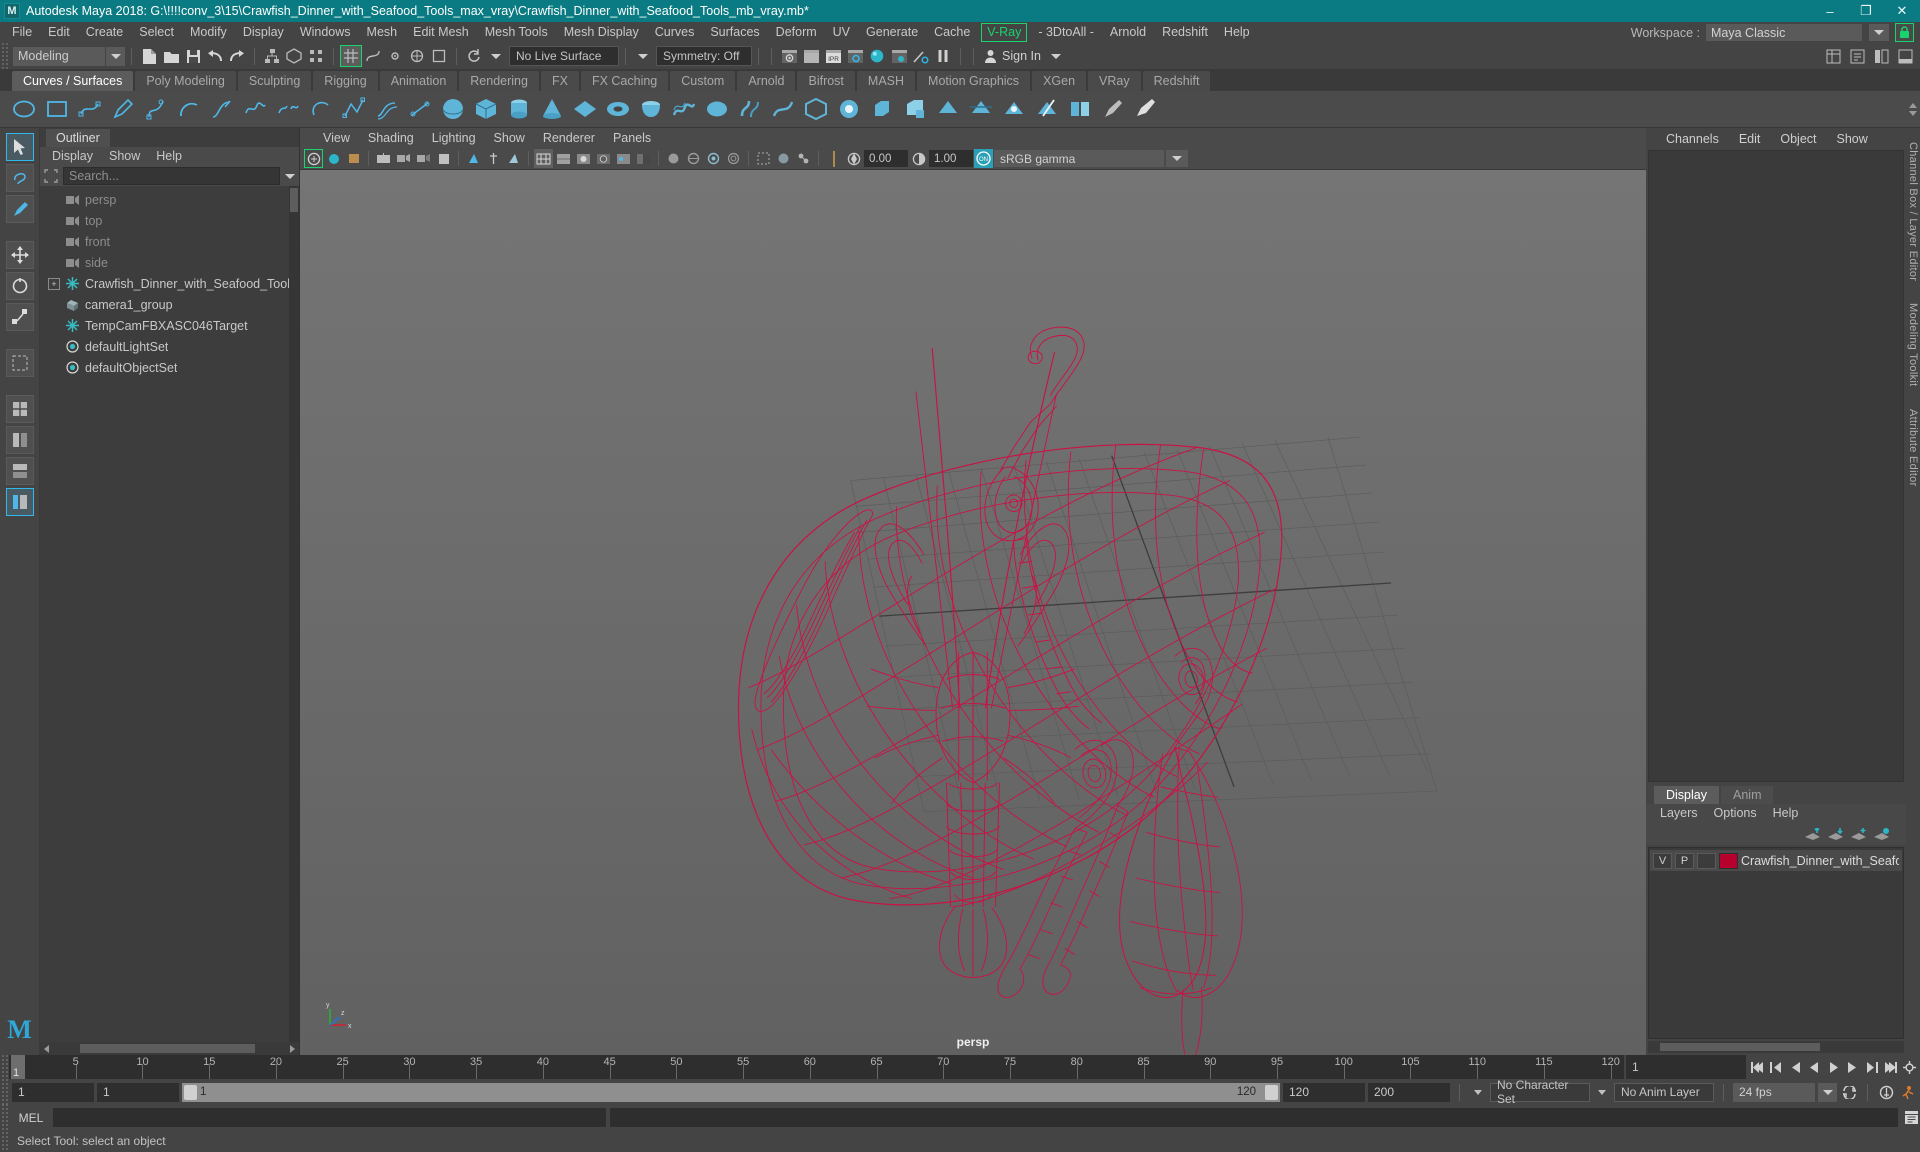  What do you see at coordinates (57, 109) in the screenshot?
I see `shelf-nurbs-square-button` at bounding box center [57, 109].